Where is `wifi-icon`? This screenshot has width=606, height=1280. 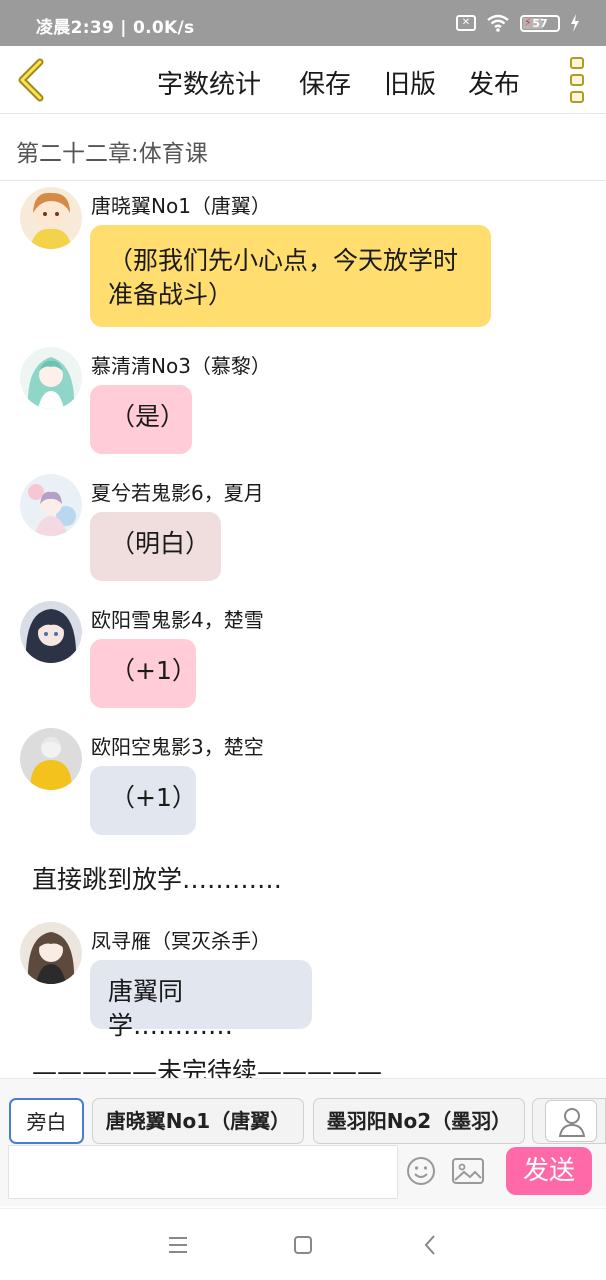 wifi-icon is located at coordinates (498, 23).